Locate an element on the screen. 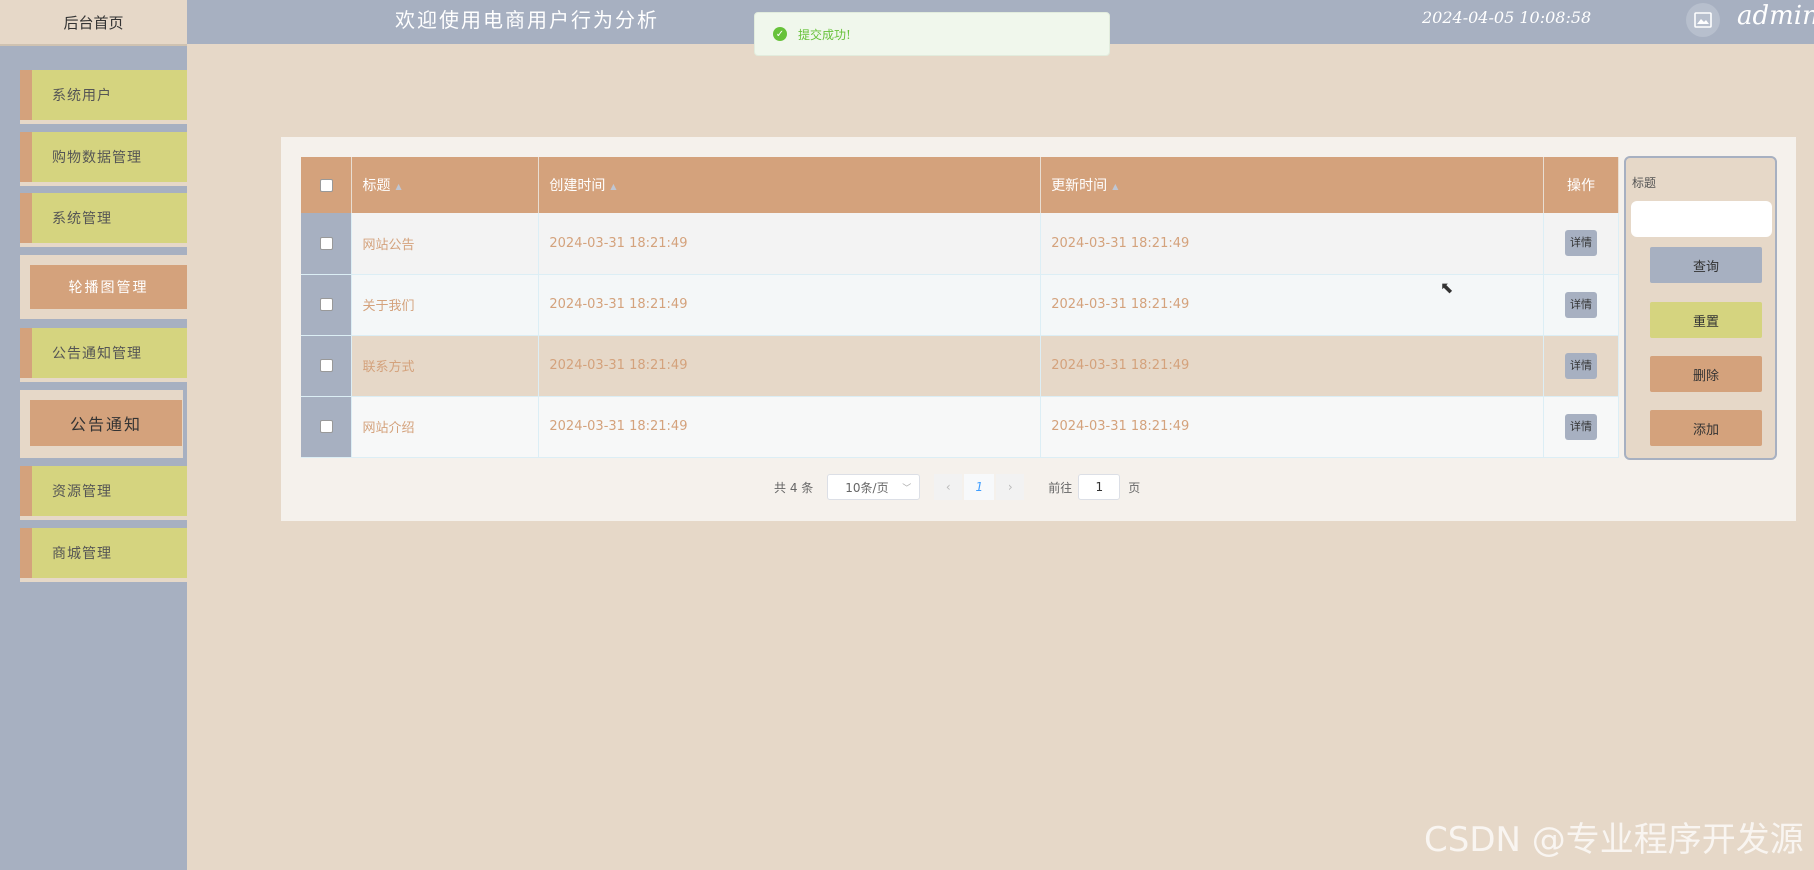 This screenshot has width=1814, height=870. column-label: 更新时间 is located at coordinates (1079, 186).